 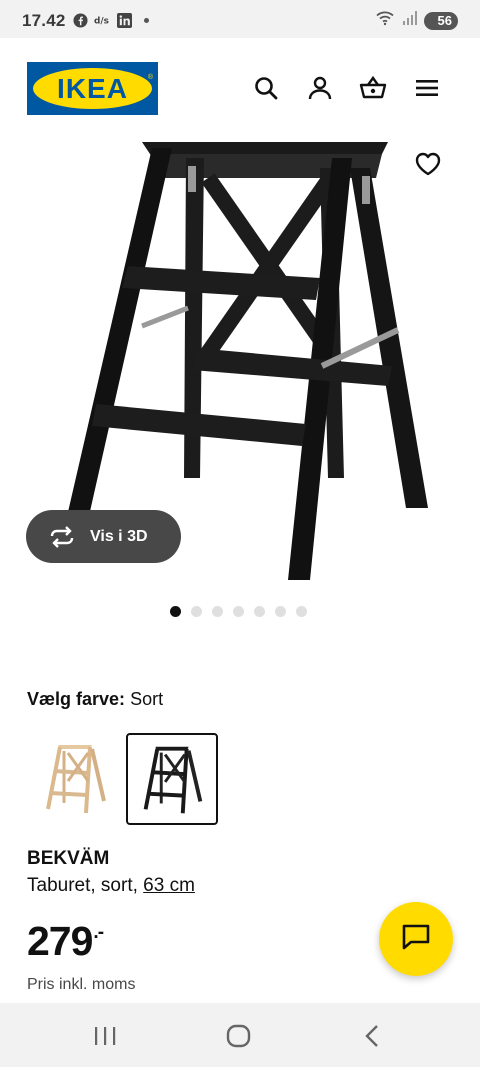 What do you see at coordinates (62, 537) in the screenshot?
I see `rotate-3d-icon` at bounding box center [62, 537].